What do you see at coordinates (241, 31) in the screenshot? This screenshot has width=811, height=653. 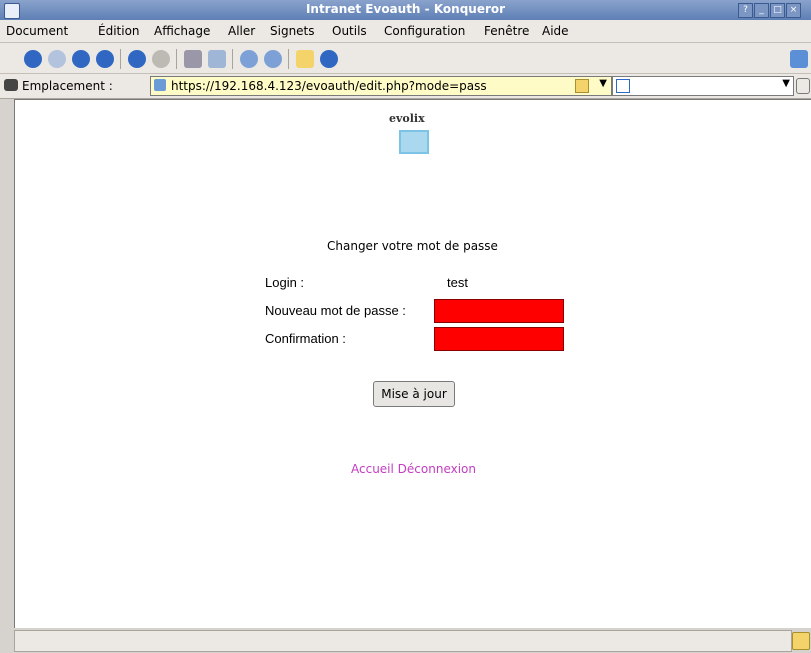 I see `menu-aller: Aller` at bounding box center [241, 31].